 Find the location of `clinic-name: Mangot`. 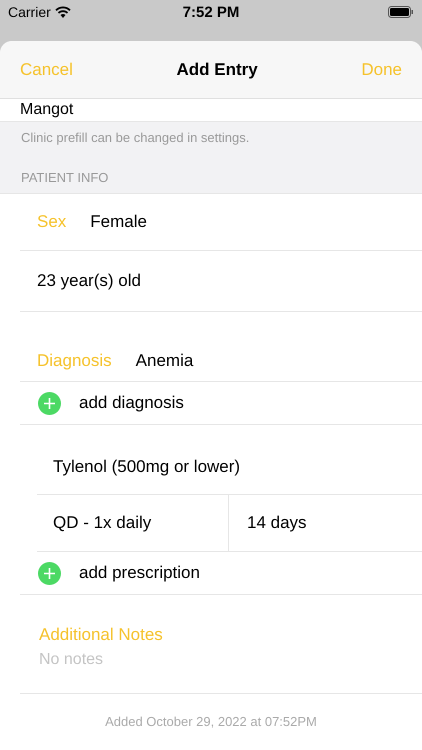

clinic-name: Mangot is located at coordinates (47, 110).